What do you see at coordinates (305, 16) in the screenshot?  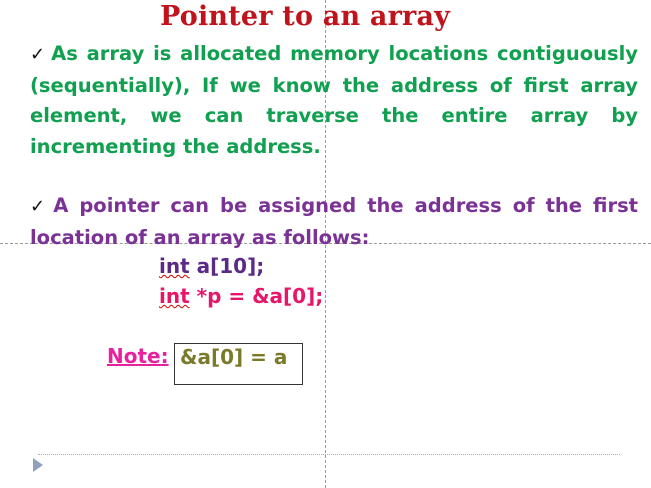 I see `slide-title: Pointer to an array` at bounding box center [305, 16].